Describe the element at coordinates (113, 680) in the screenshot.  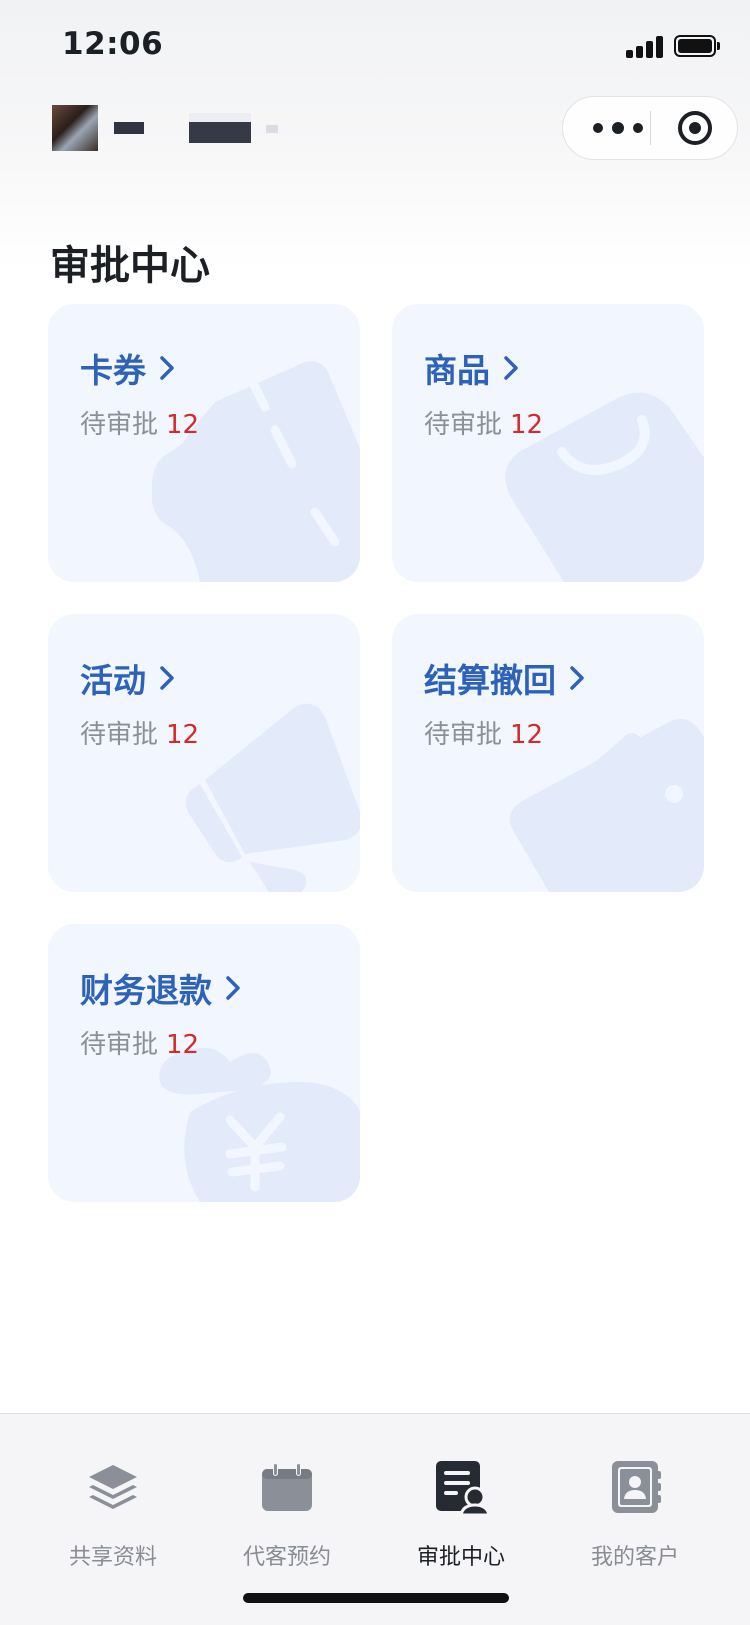
I see `card-title: 活动` at that location.